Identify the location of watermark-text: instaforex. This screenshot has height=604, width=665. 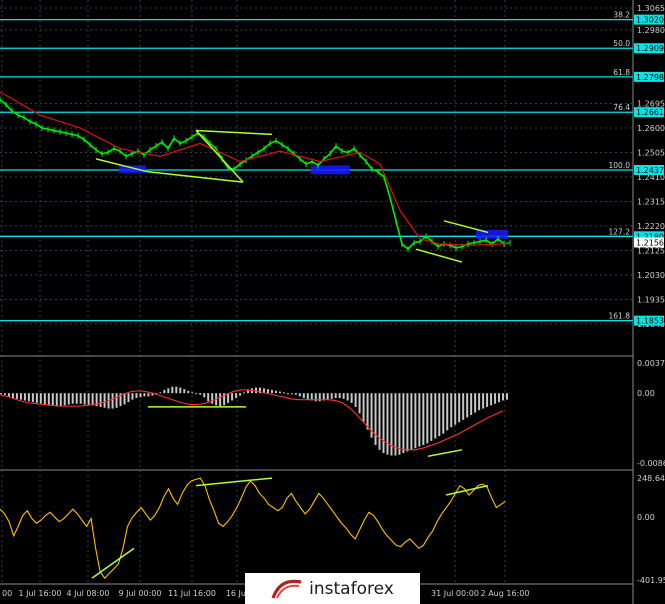
(351, 588).